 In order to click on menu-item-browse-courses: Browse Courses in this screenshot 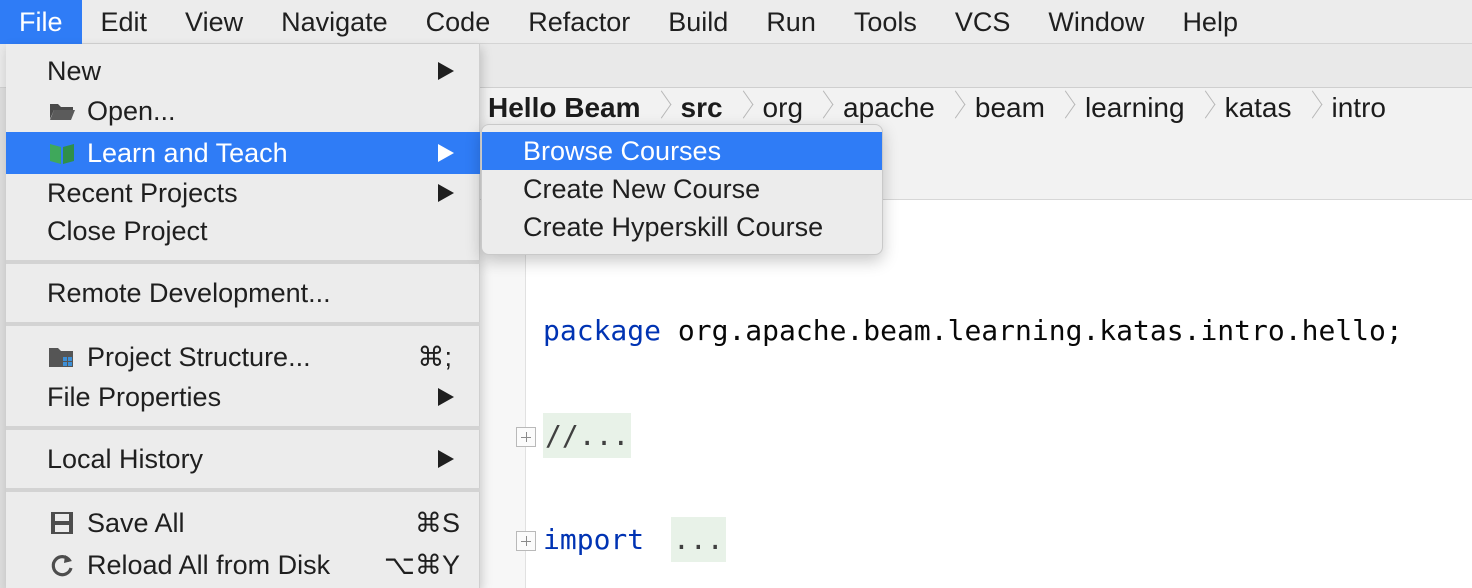, I will do `click(682, 151)`.